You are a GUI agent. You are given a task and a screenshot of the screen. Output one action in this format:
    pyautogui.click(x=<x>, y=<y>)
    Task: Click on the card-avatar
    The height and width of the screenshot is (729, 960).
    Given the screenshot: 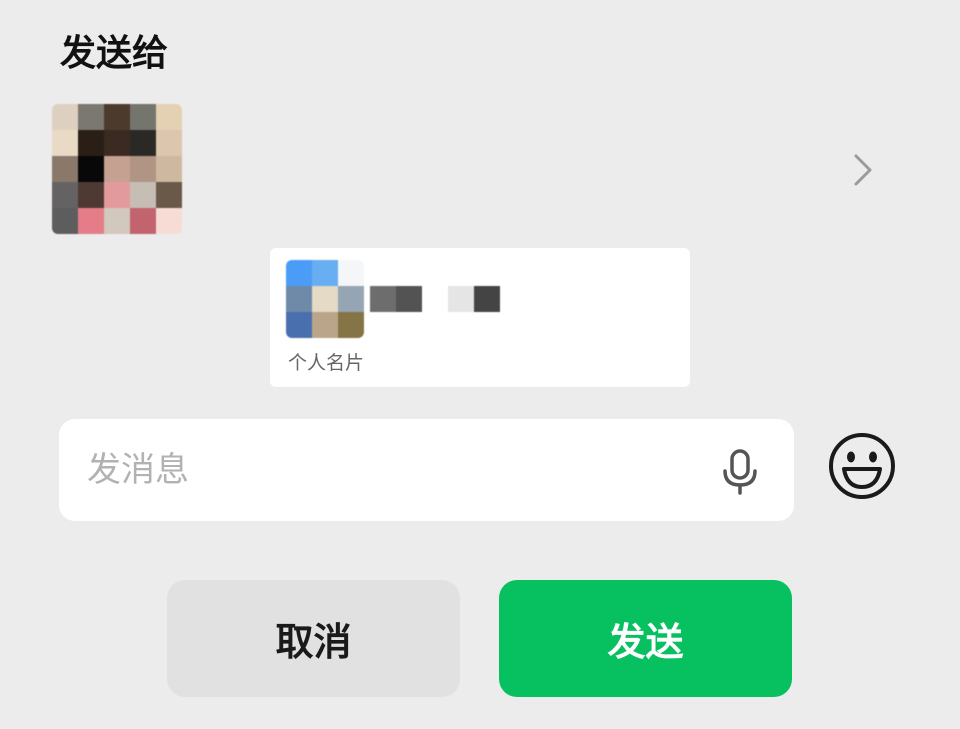 What is the action you would take?
    pyautogui.click(x=325, y=299)
    